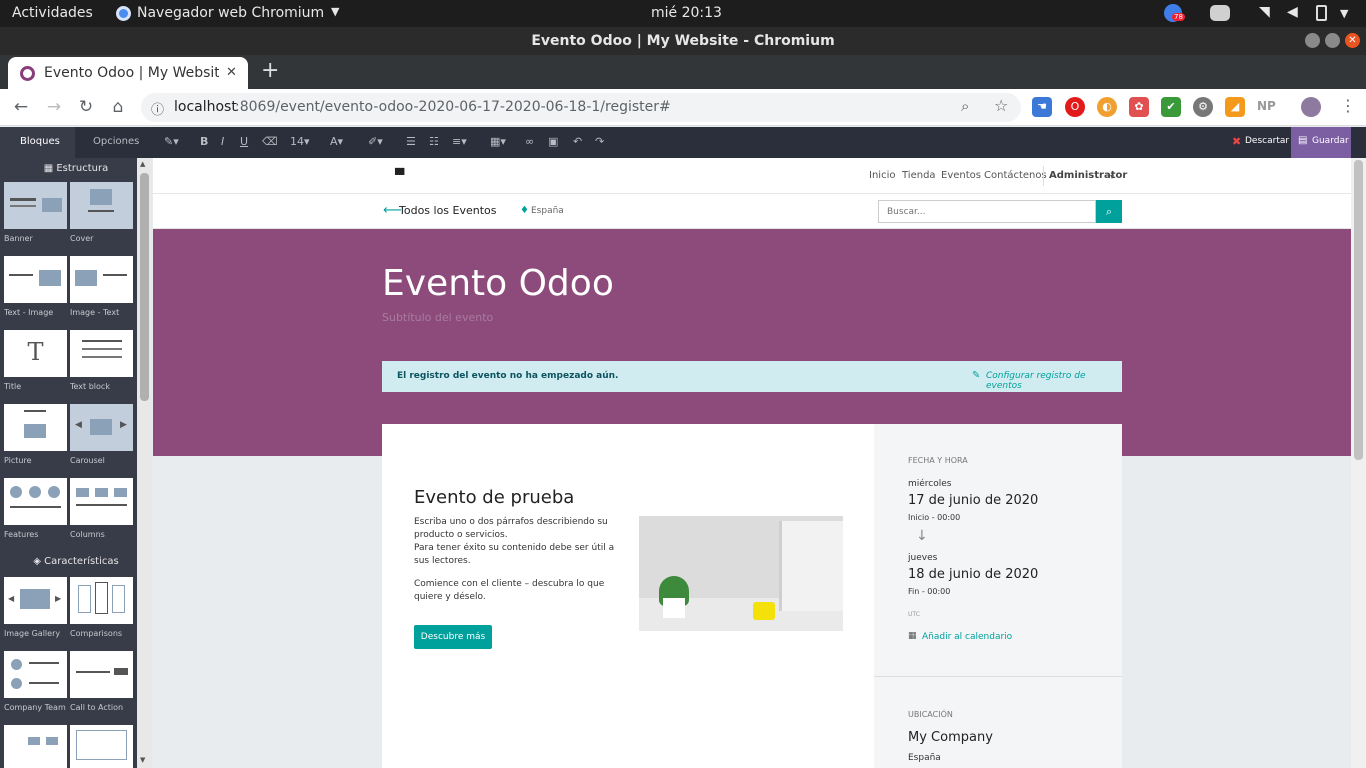 The width and height of the screenshot is (1366, 768). I want to click on battery-icon, so click(1321, 13).